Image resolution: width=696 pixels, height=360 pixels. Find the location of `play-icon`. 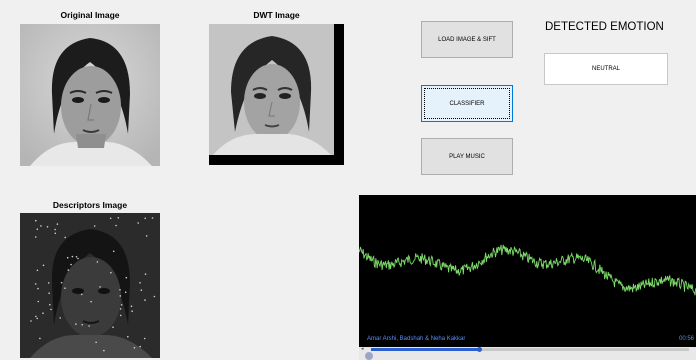

play-icon is located at coordinates (369, 356).